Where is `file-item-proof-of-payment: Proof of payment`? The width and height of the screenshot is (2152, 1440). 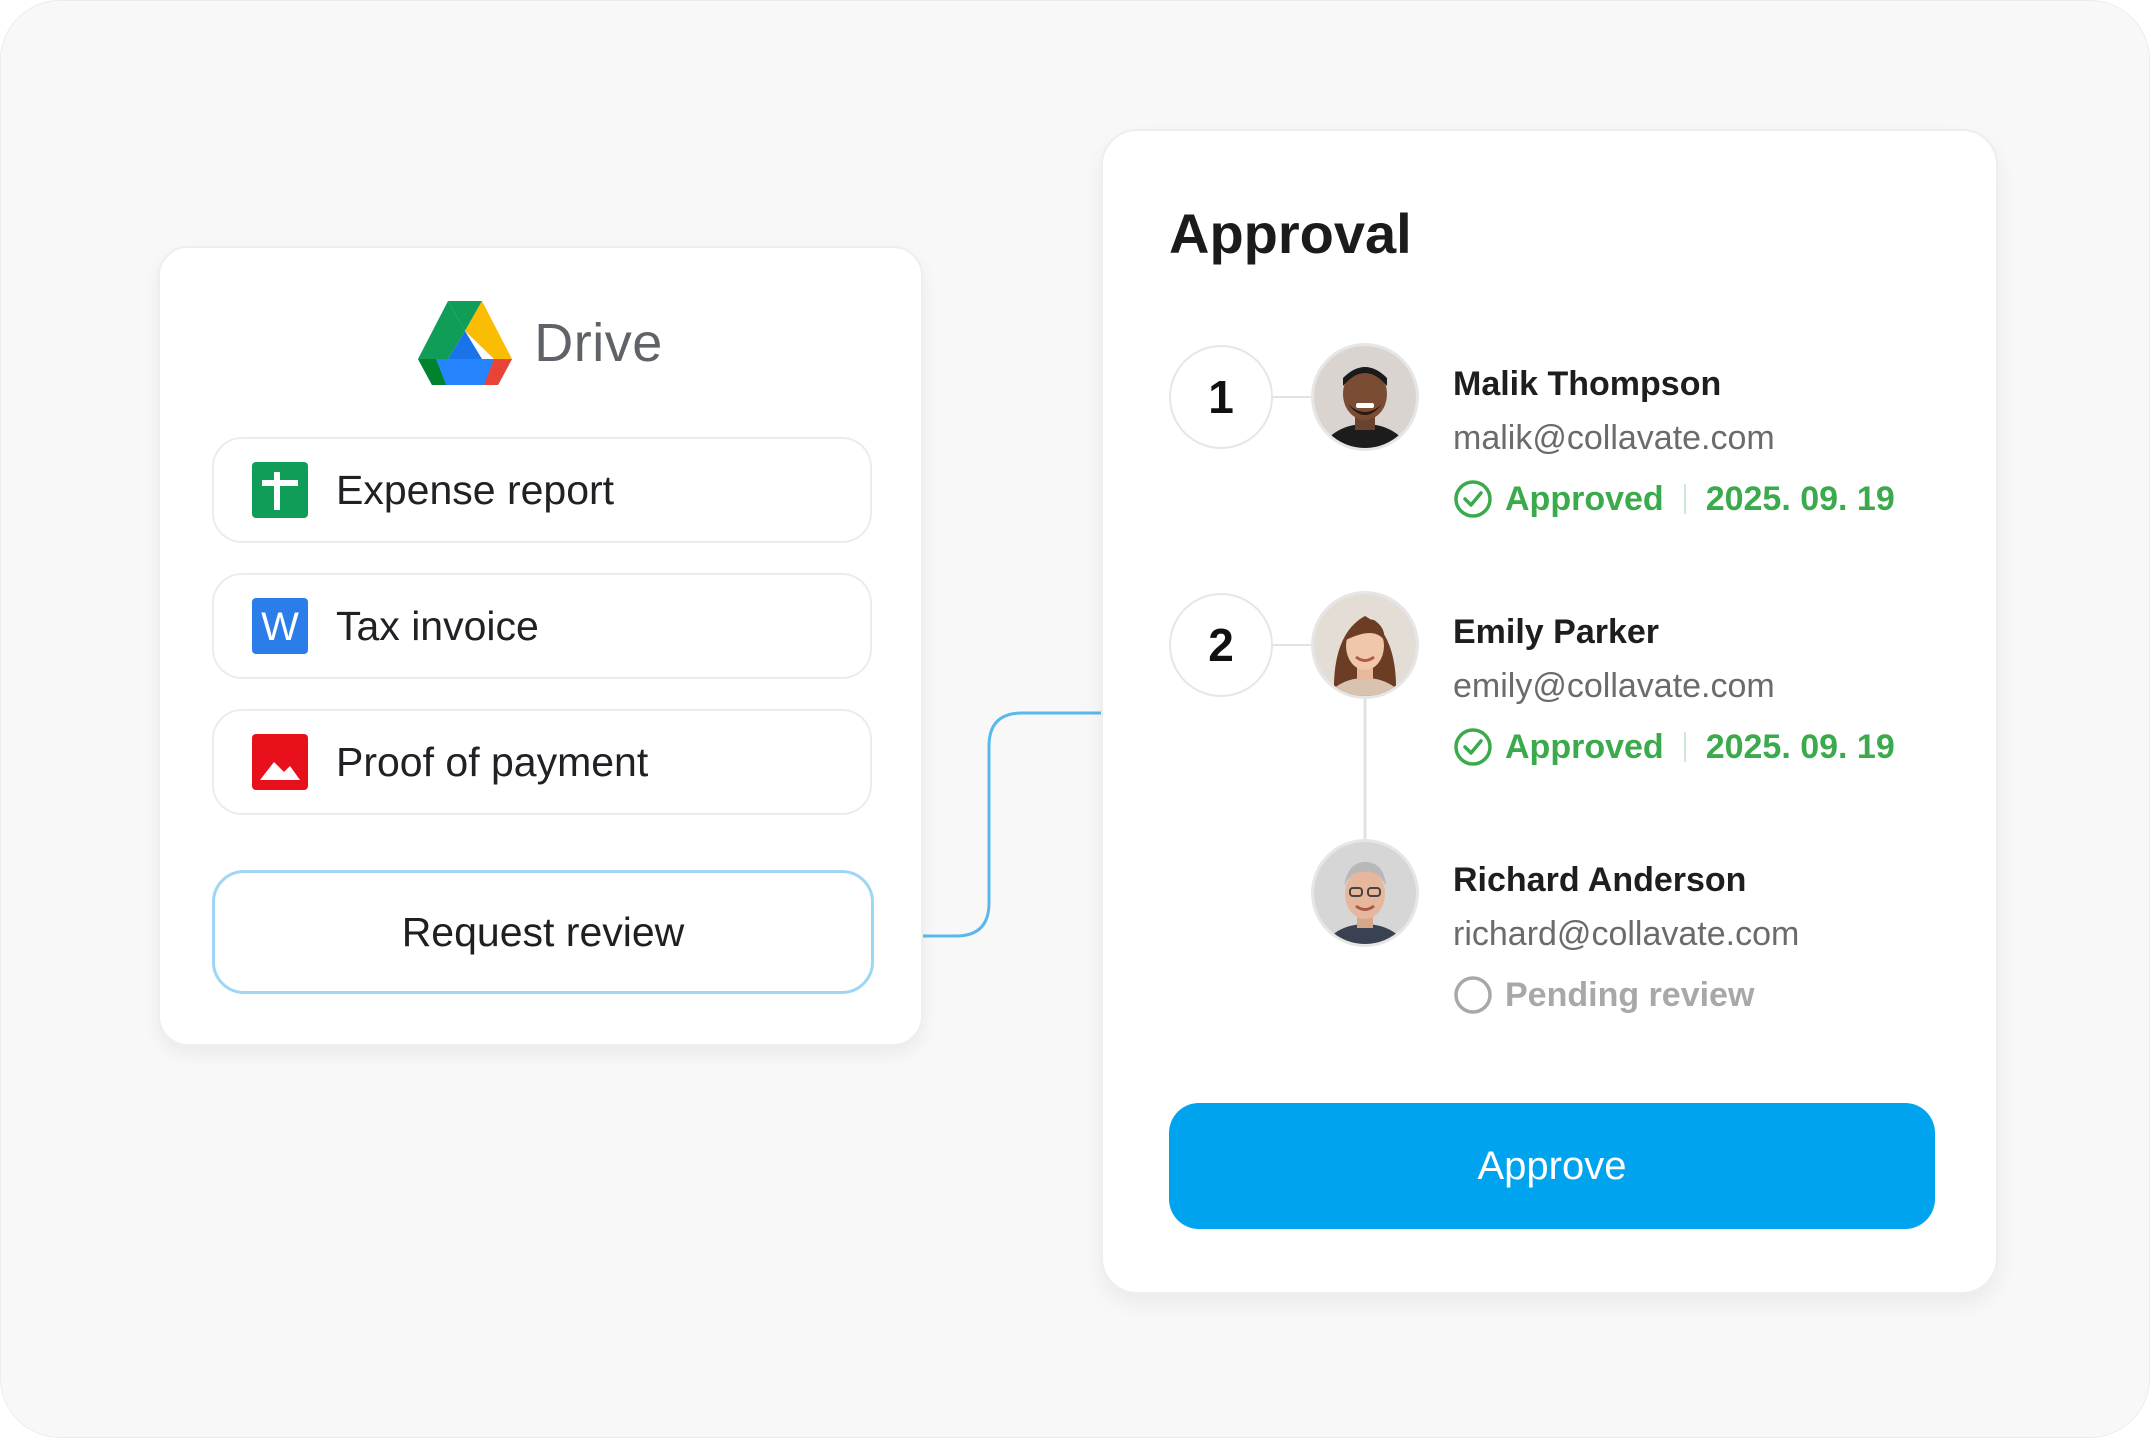
file-item-proof-of-payment: Proof of payment is located at coordinates (542, 762).